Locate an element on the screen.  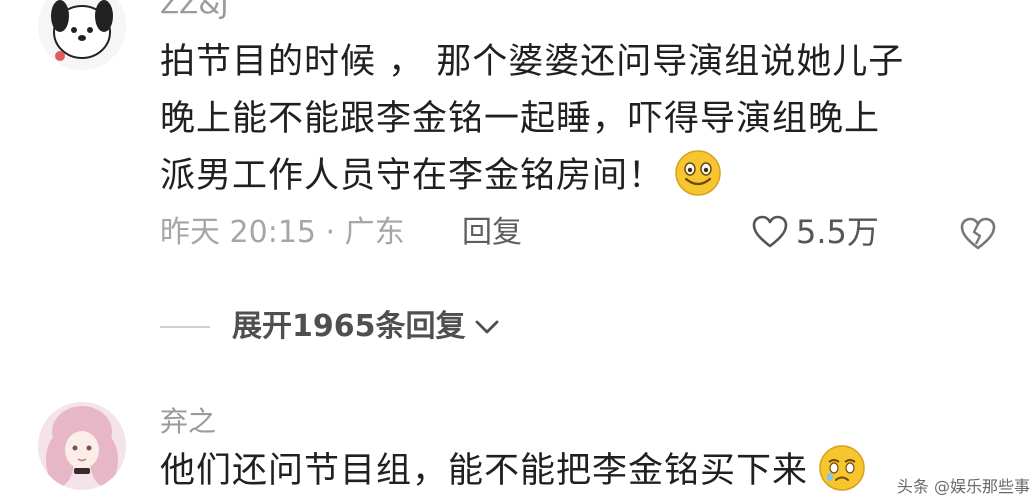
heart-outline-icon is located at coordinates (770, 231).